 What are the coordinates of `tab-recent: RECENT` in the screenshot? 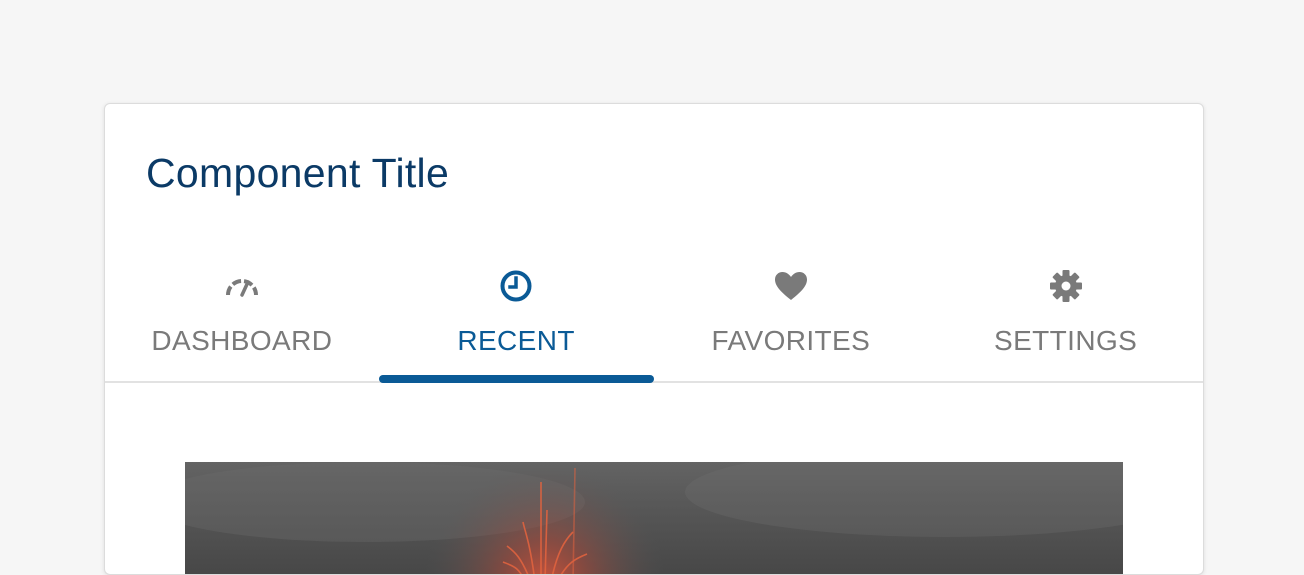 It's located at (516, 321).